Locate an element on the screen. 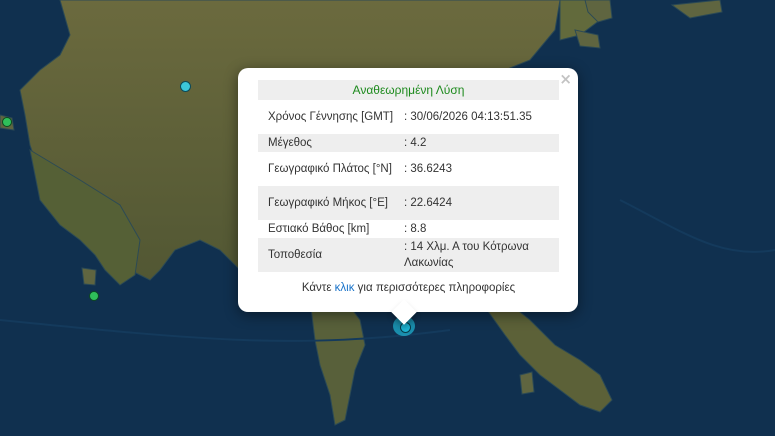  row-value: : 22.6424 is located at coordinates (478, 203).